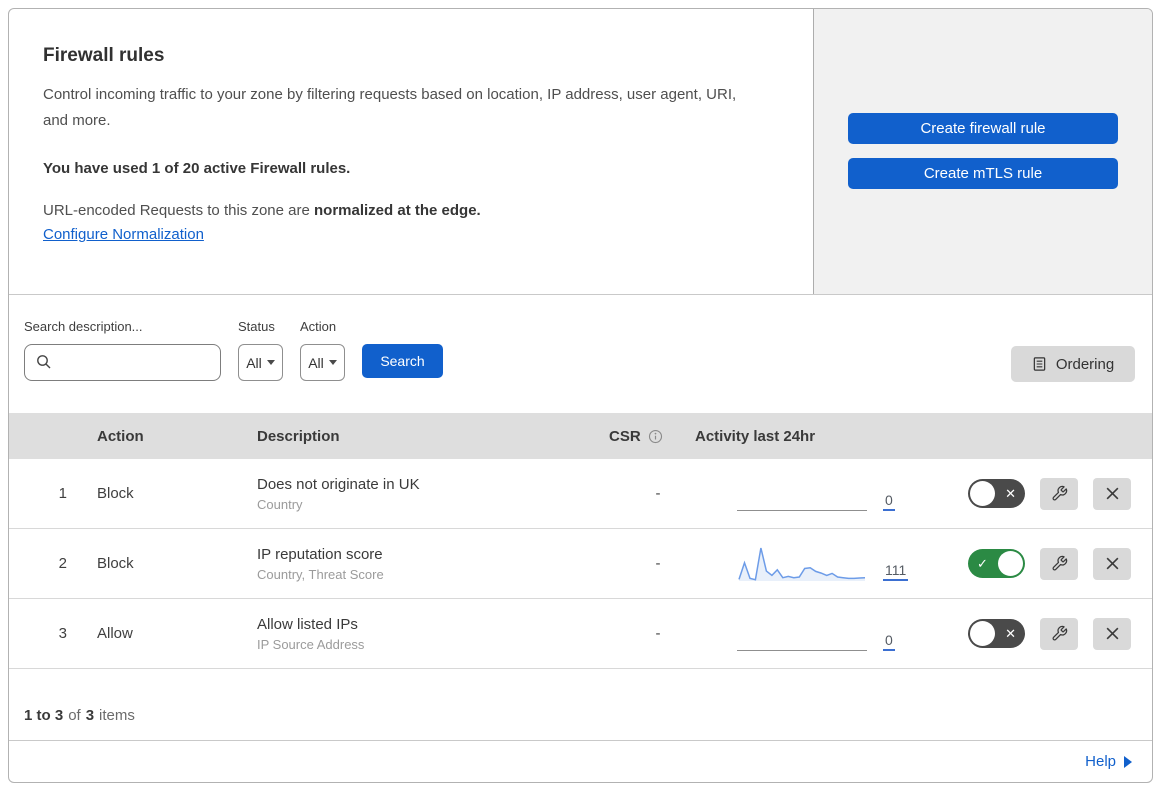 Image resolution: width=1161 pixels, height=791 pixels. I want to click on help-bar: Help, so click(580, 761).